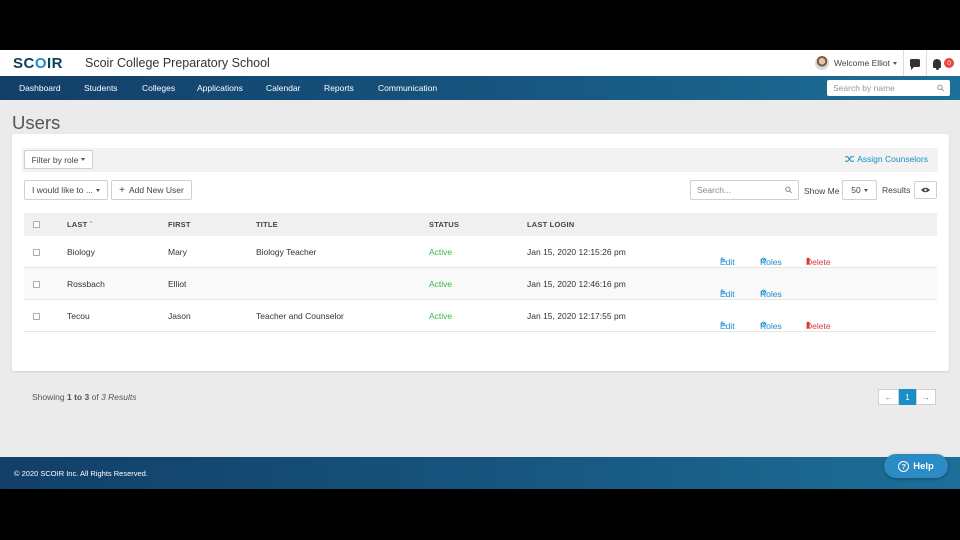 The height and width of the screenshot is (540, 960). I want to click on showing-prefix: Showing, so click(48, 397).